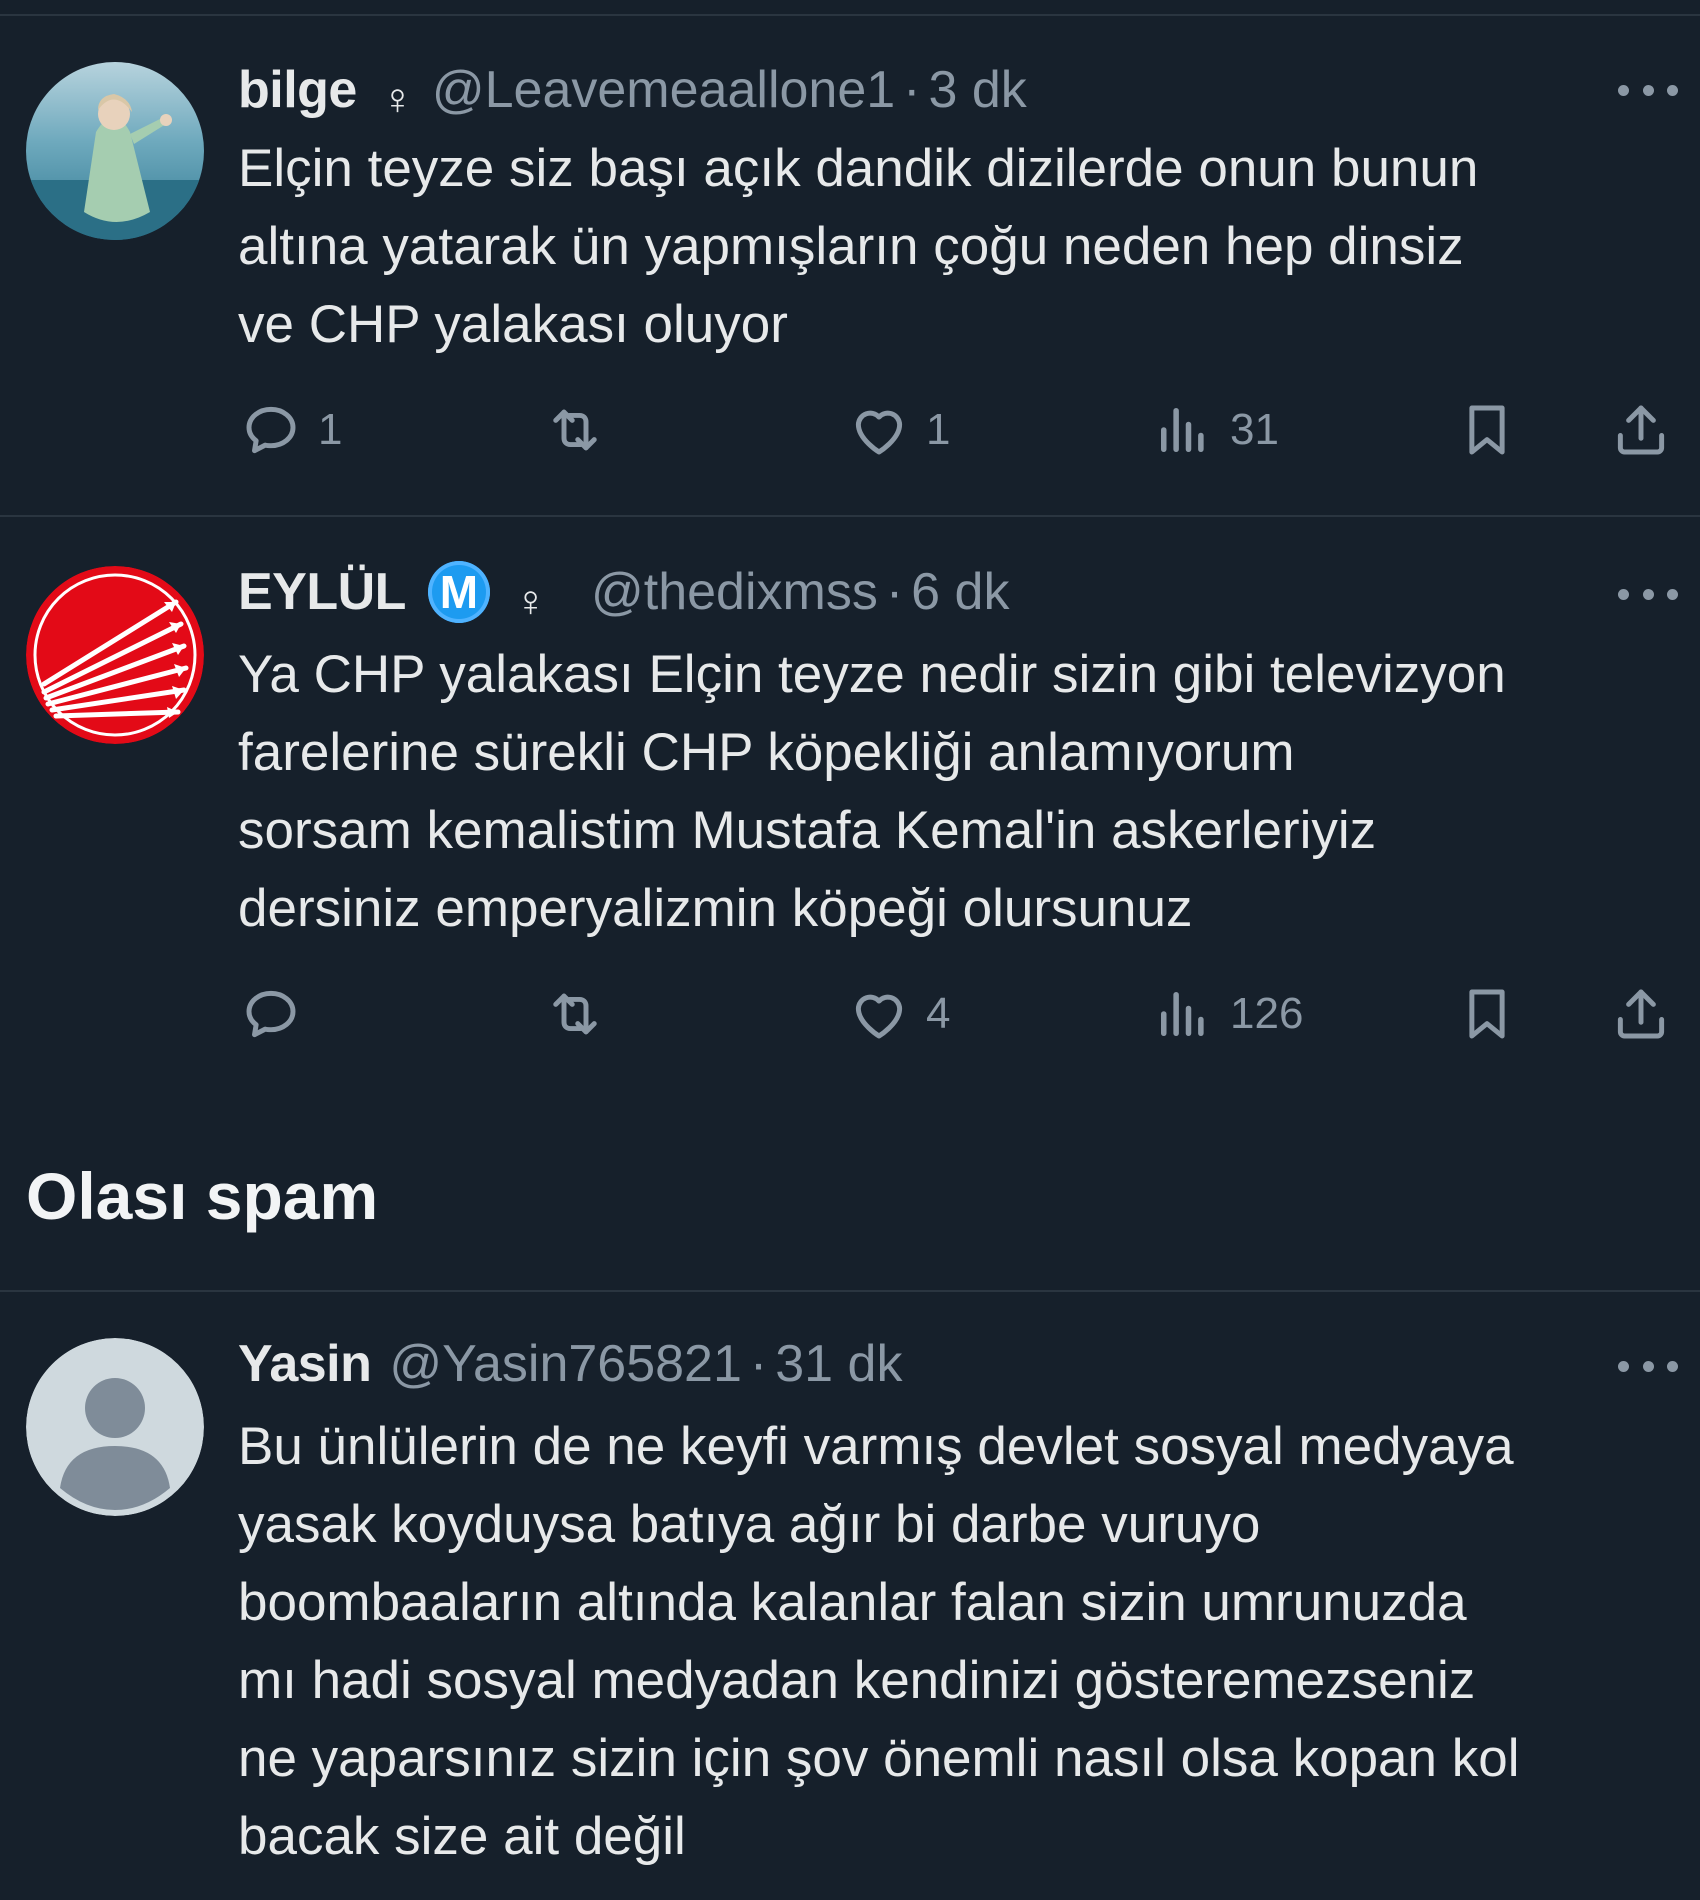 This screenshot has width=1700, height=1900. Describe the element at coordinates (838, 1364) in the screenshot. I see `timestamp: 31 dk` at that location.